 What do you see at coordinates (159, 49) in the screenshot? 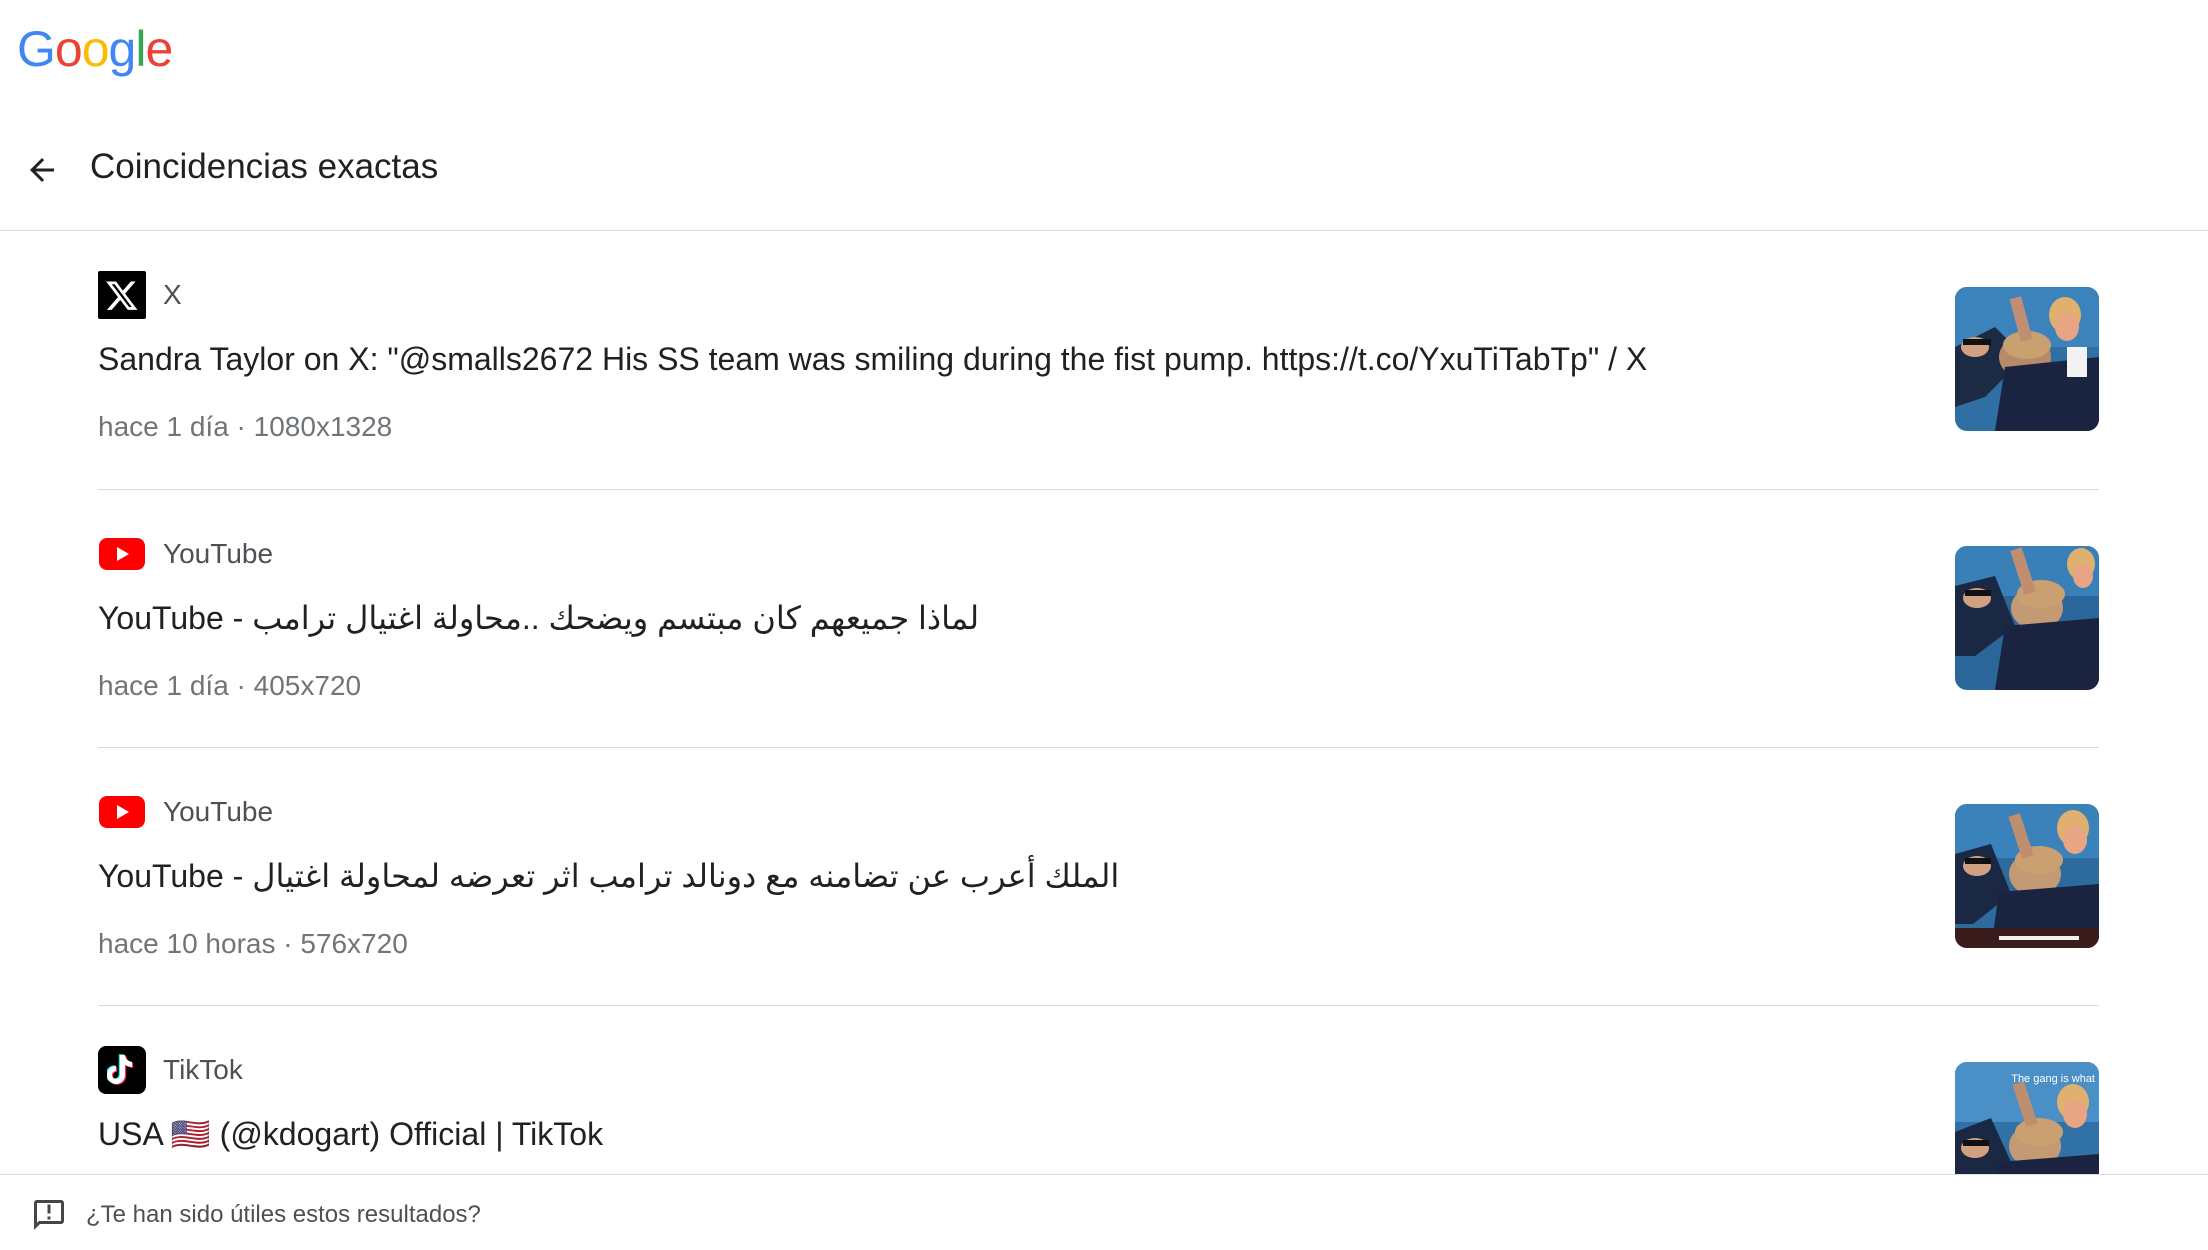
I see `logo-letter: e` at bounding box center [159, 49].